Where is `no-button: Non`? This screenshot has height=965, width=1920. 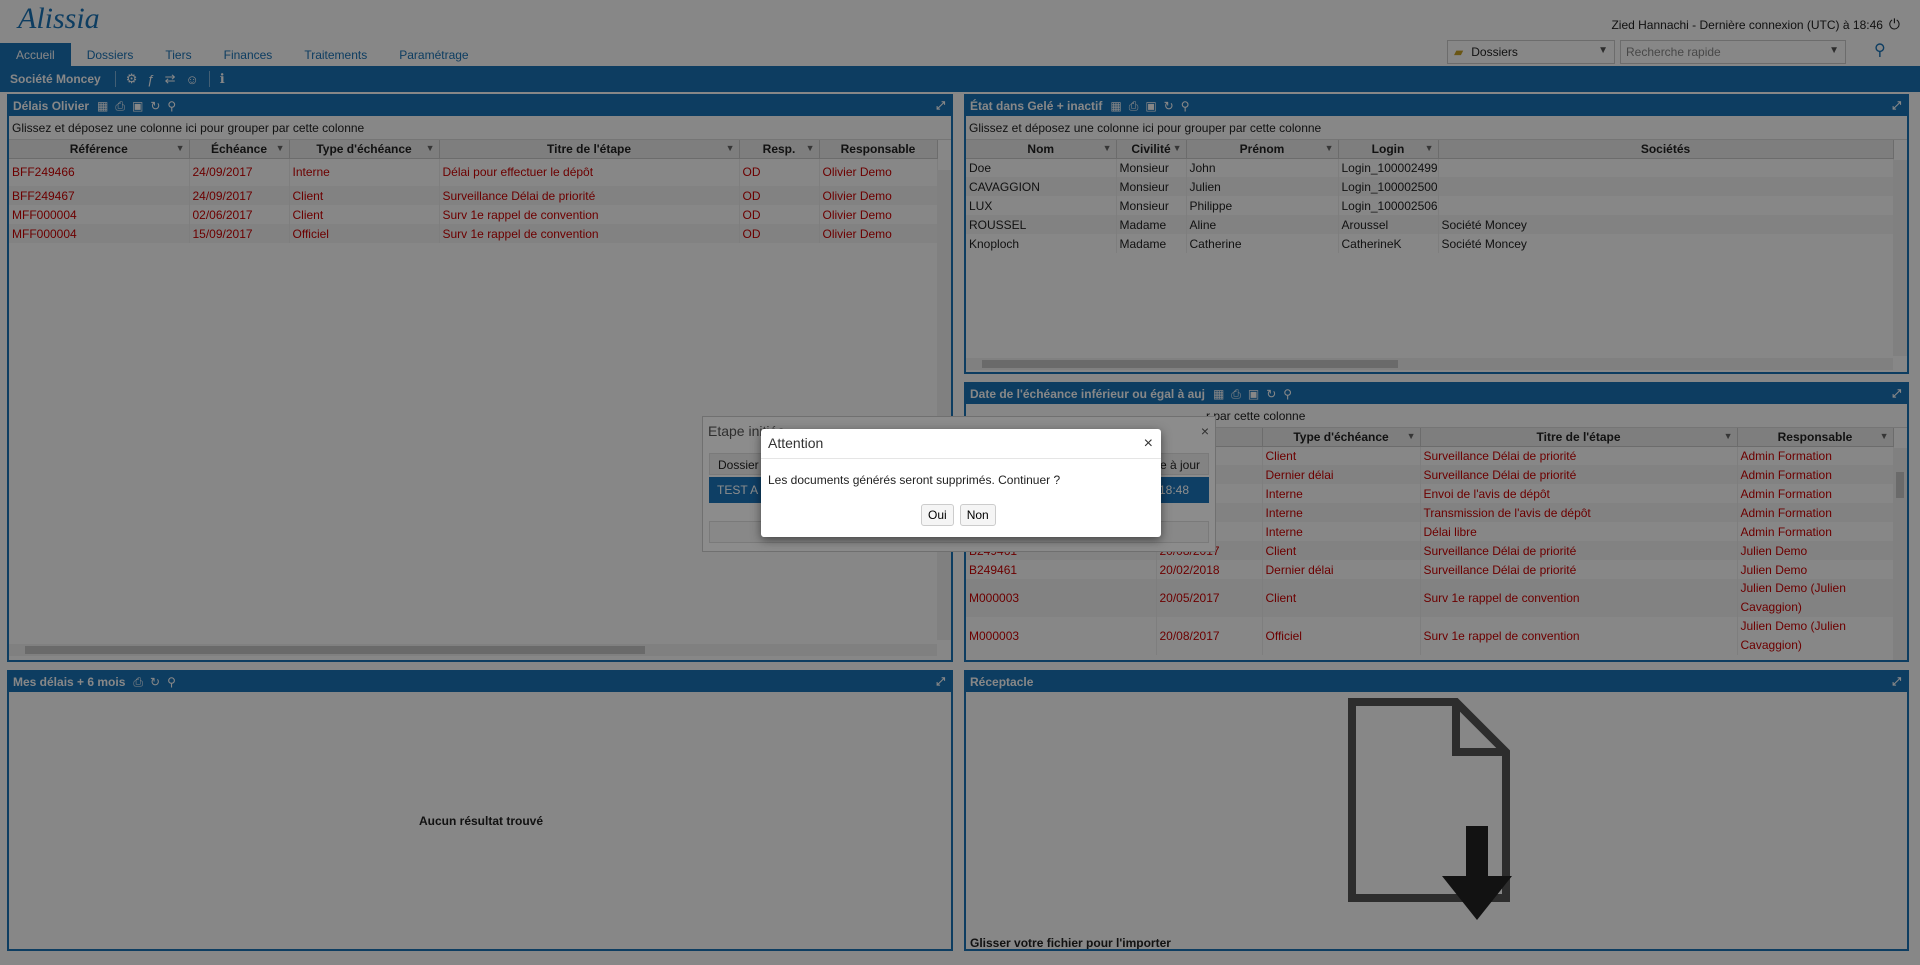
no-button: Non is located at coordinates (977, 515).